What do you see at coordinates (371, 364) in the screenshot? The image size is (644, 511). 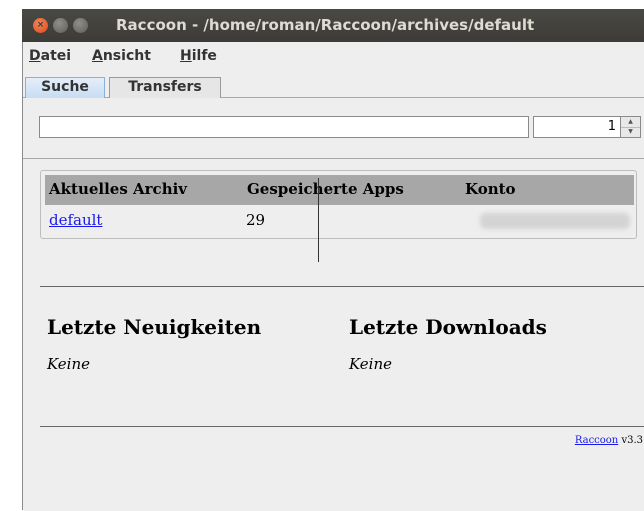 I see `downloads-body: Keine` at bounding box center [371, 364].